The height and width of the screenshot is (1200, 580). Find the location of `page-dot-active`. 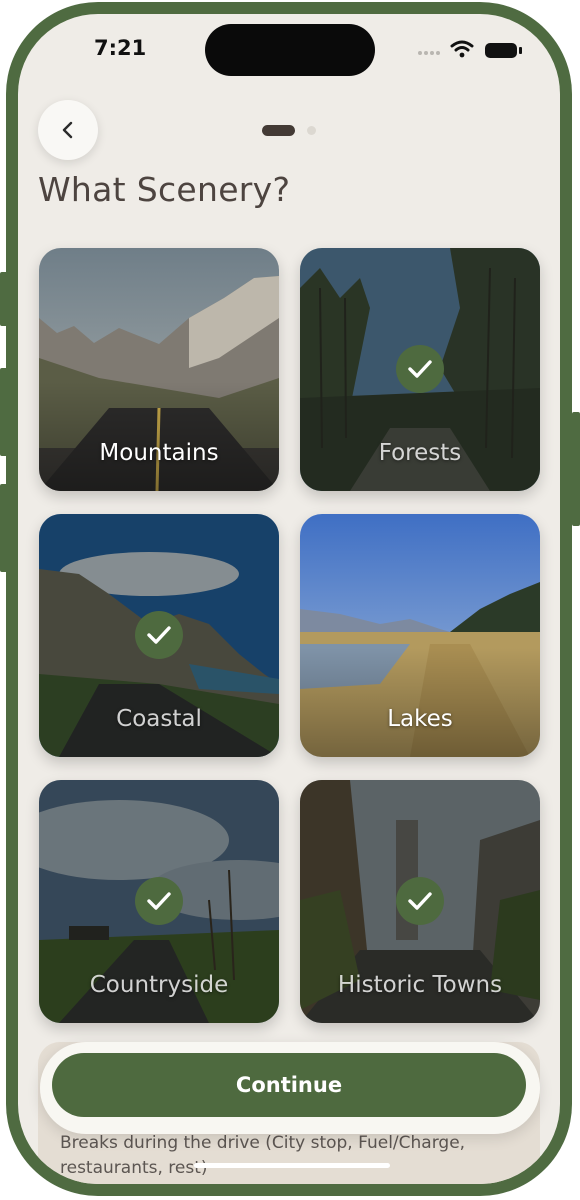

page-dot-active is located at coordinates (278, 130).